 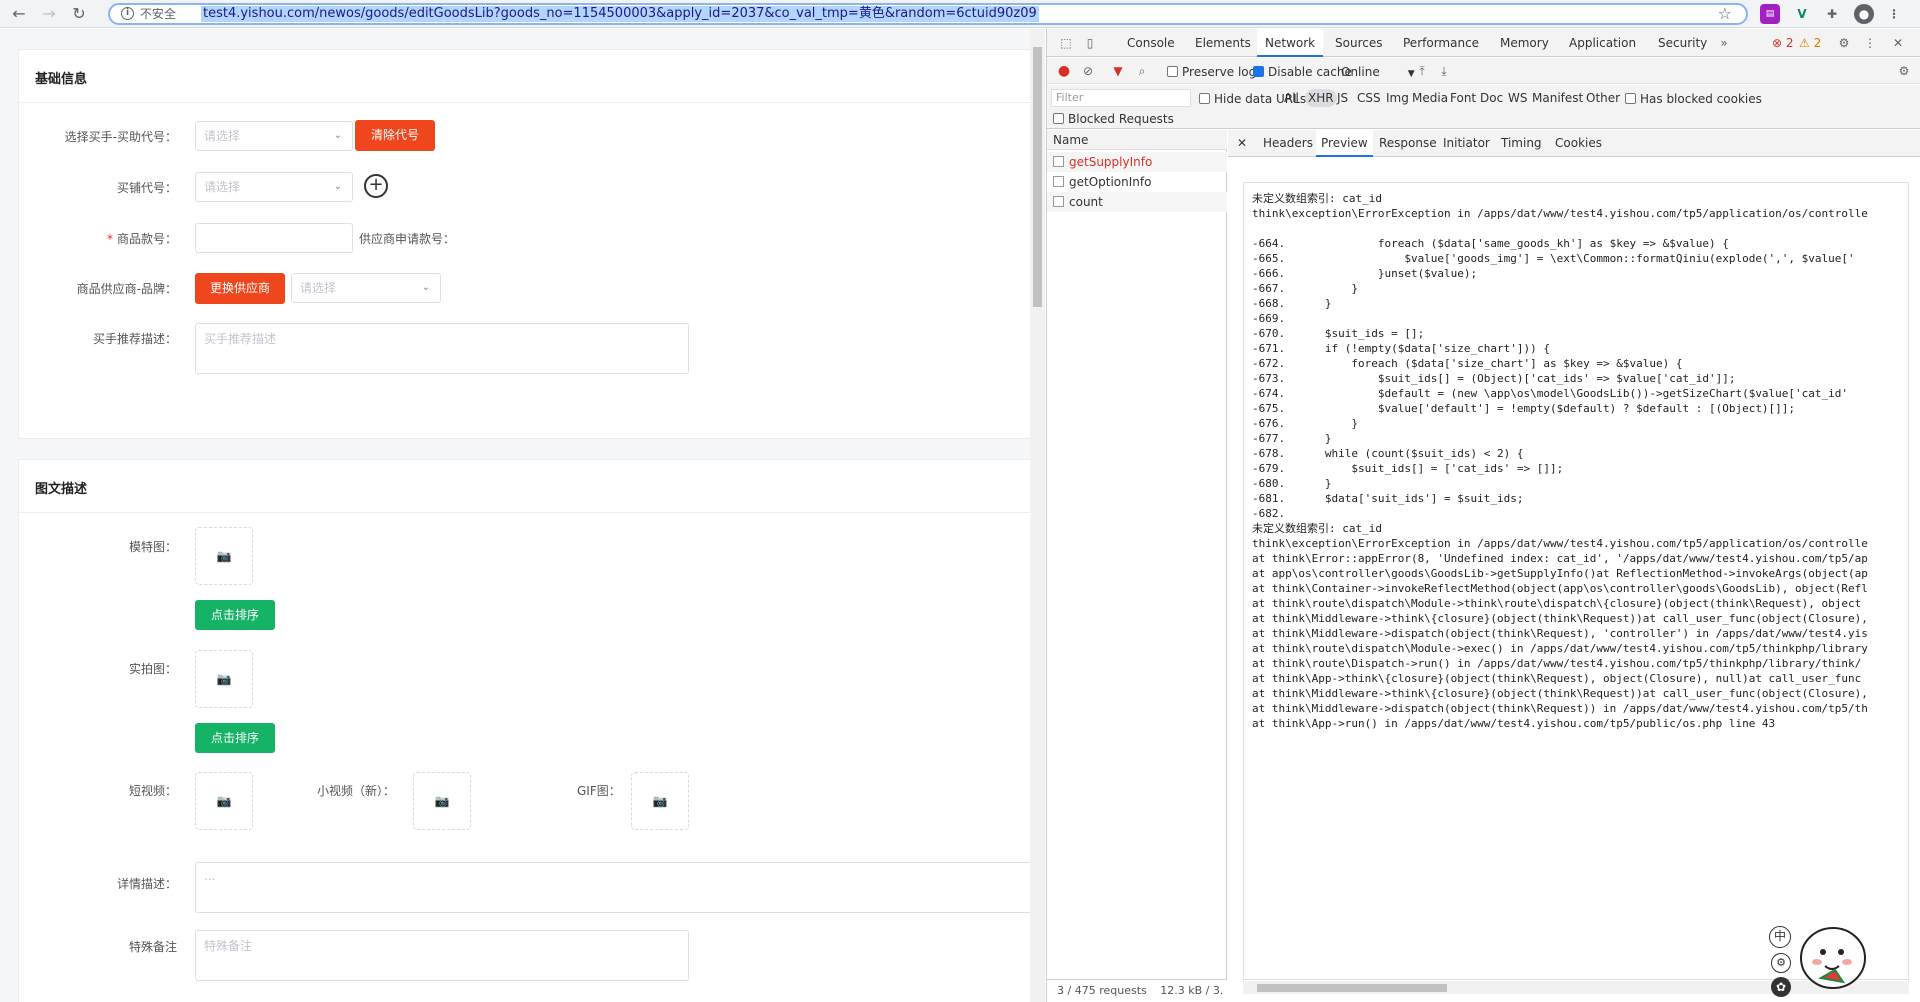 I want to click on type-xhr: XHR, so click(x=1321, y=98).